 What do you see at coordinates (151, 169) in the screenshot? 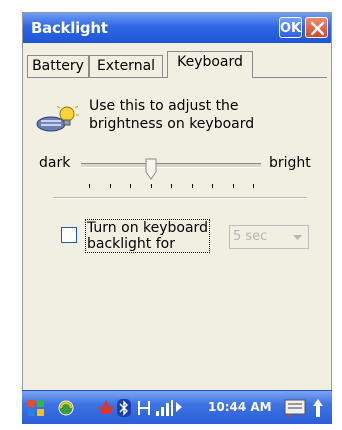
I see `slider-thumb` at bounding box center [151, 169].